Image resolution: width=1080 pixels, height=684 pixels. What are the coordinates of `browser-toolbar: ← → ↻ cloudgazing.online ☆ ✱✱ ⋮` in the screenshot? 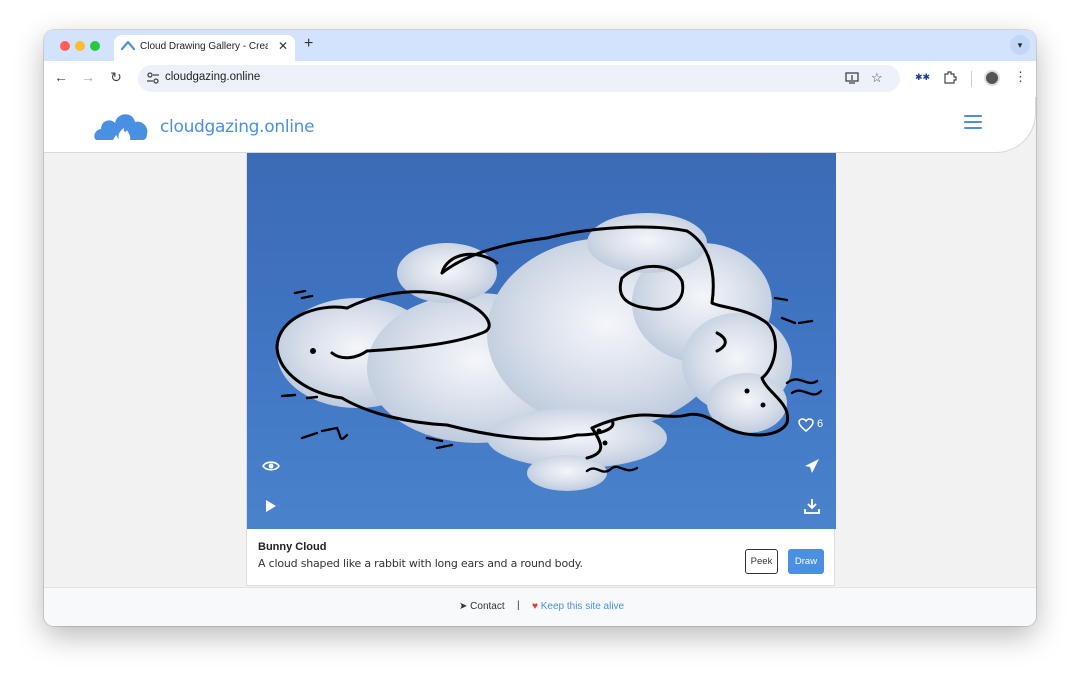 It's located at (540, 79).